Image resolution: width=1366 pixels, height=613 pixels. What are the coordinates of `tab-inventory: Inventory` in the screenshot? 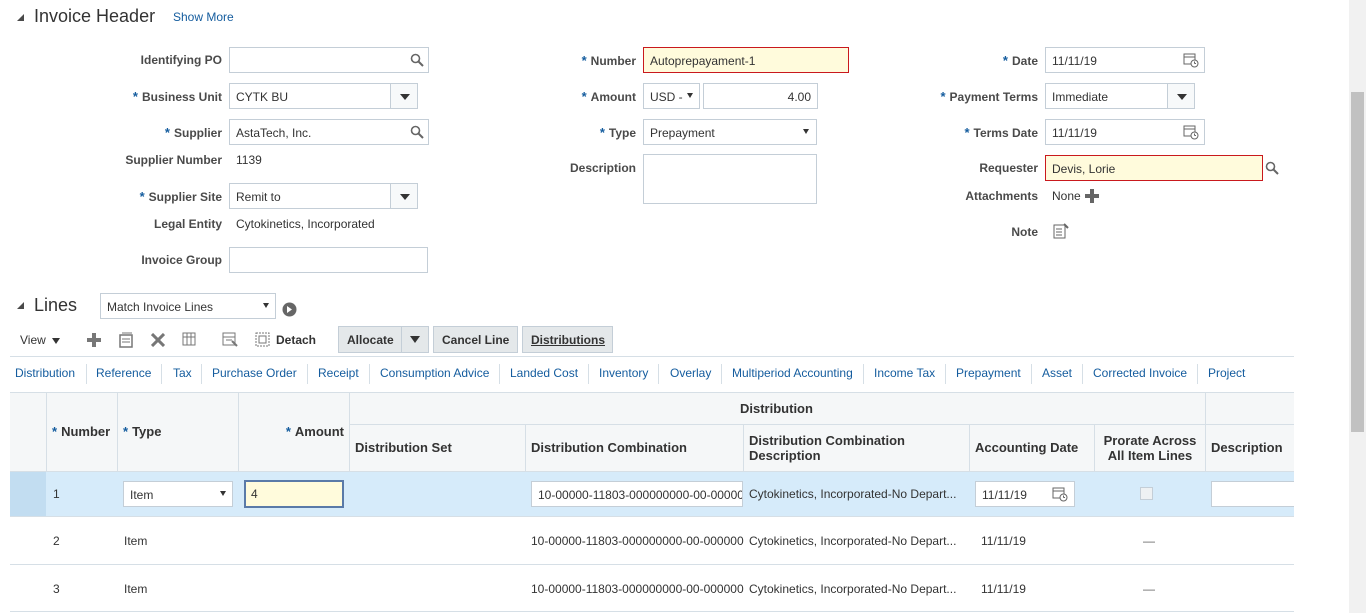 It's located at (623, 373).